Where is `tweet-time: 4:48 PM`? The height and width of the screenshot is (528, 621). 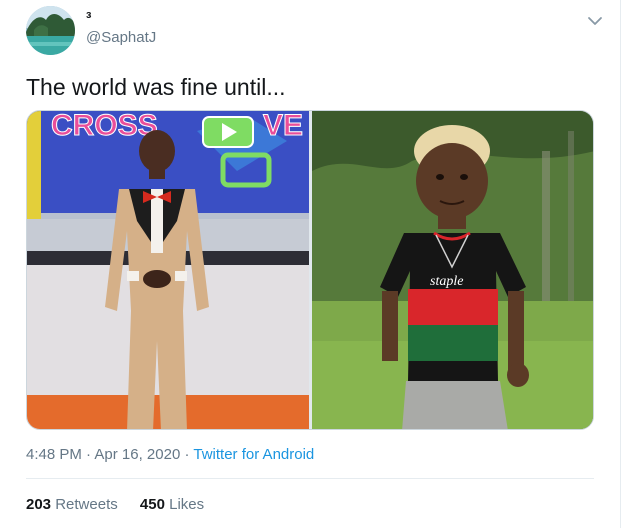 tweet-time: 4:48 PM is located at coordinates (54, 454).